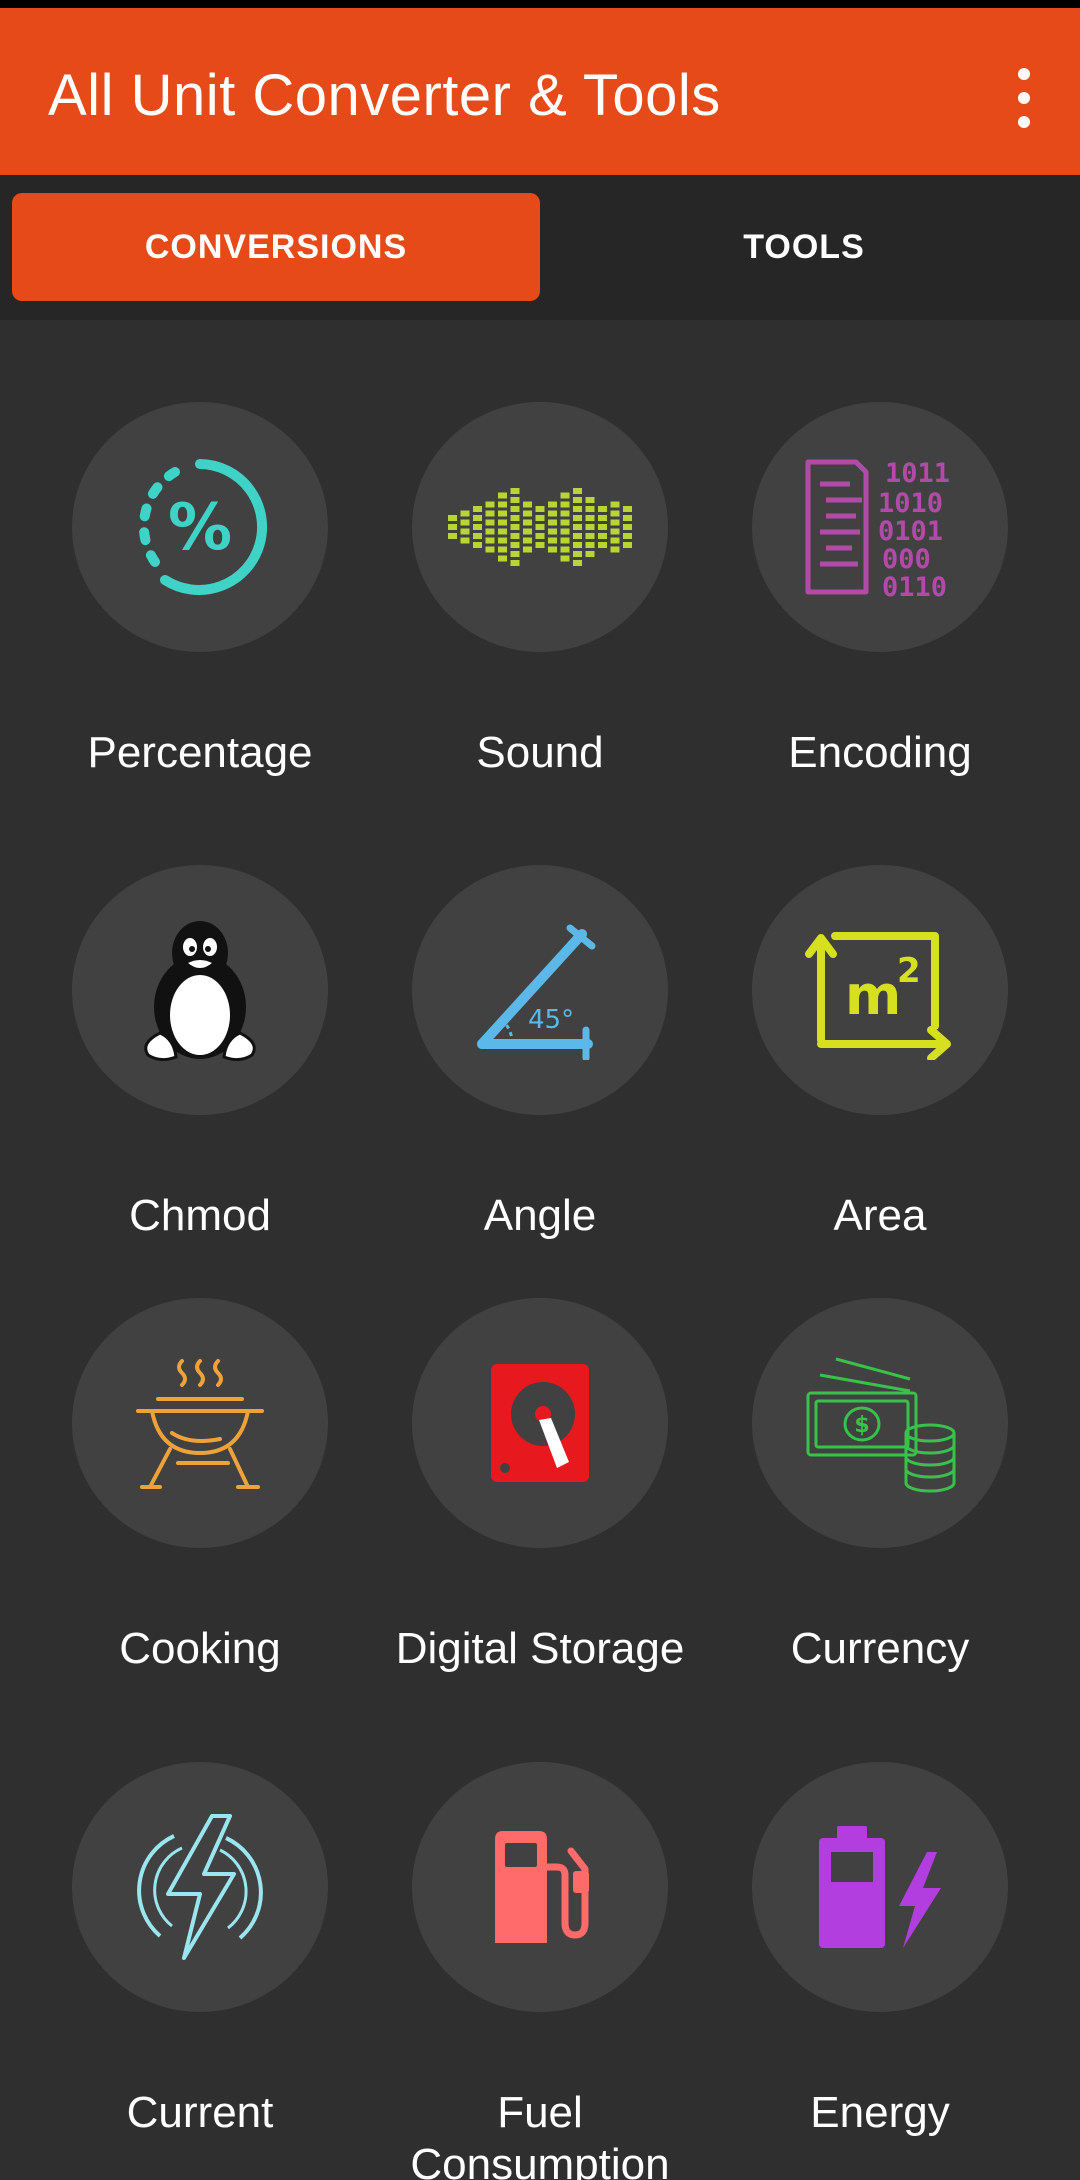 This screenshot has height=2180, width=1080. I want to click on tile-sound: Sound, so click(540, 612).